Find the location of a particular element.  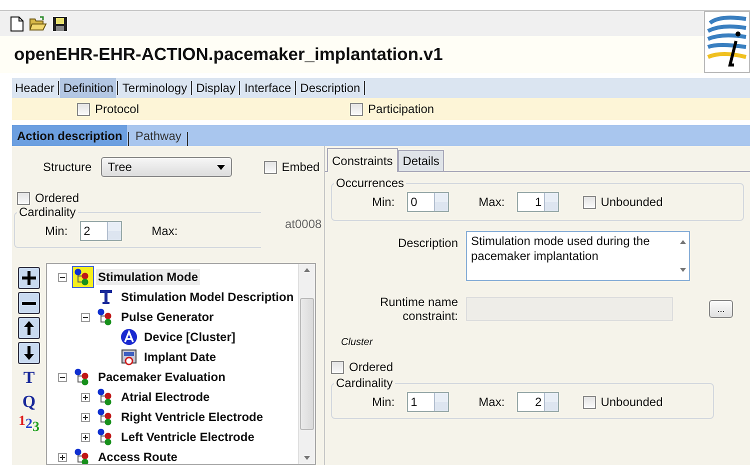

tree-item: Pacemaker Evaluation is located at coordinates (162, 377).